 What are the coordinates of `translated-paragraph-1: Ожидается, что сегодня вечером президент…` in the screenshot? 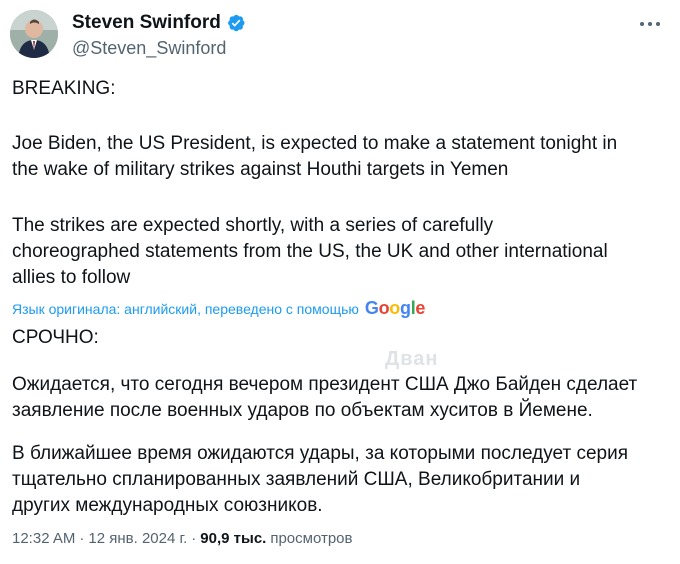 It's located at (337, 398).